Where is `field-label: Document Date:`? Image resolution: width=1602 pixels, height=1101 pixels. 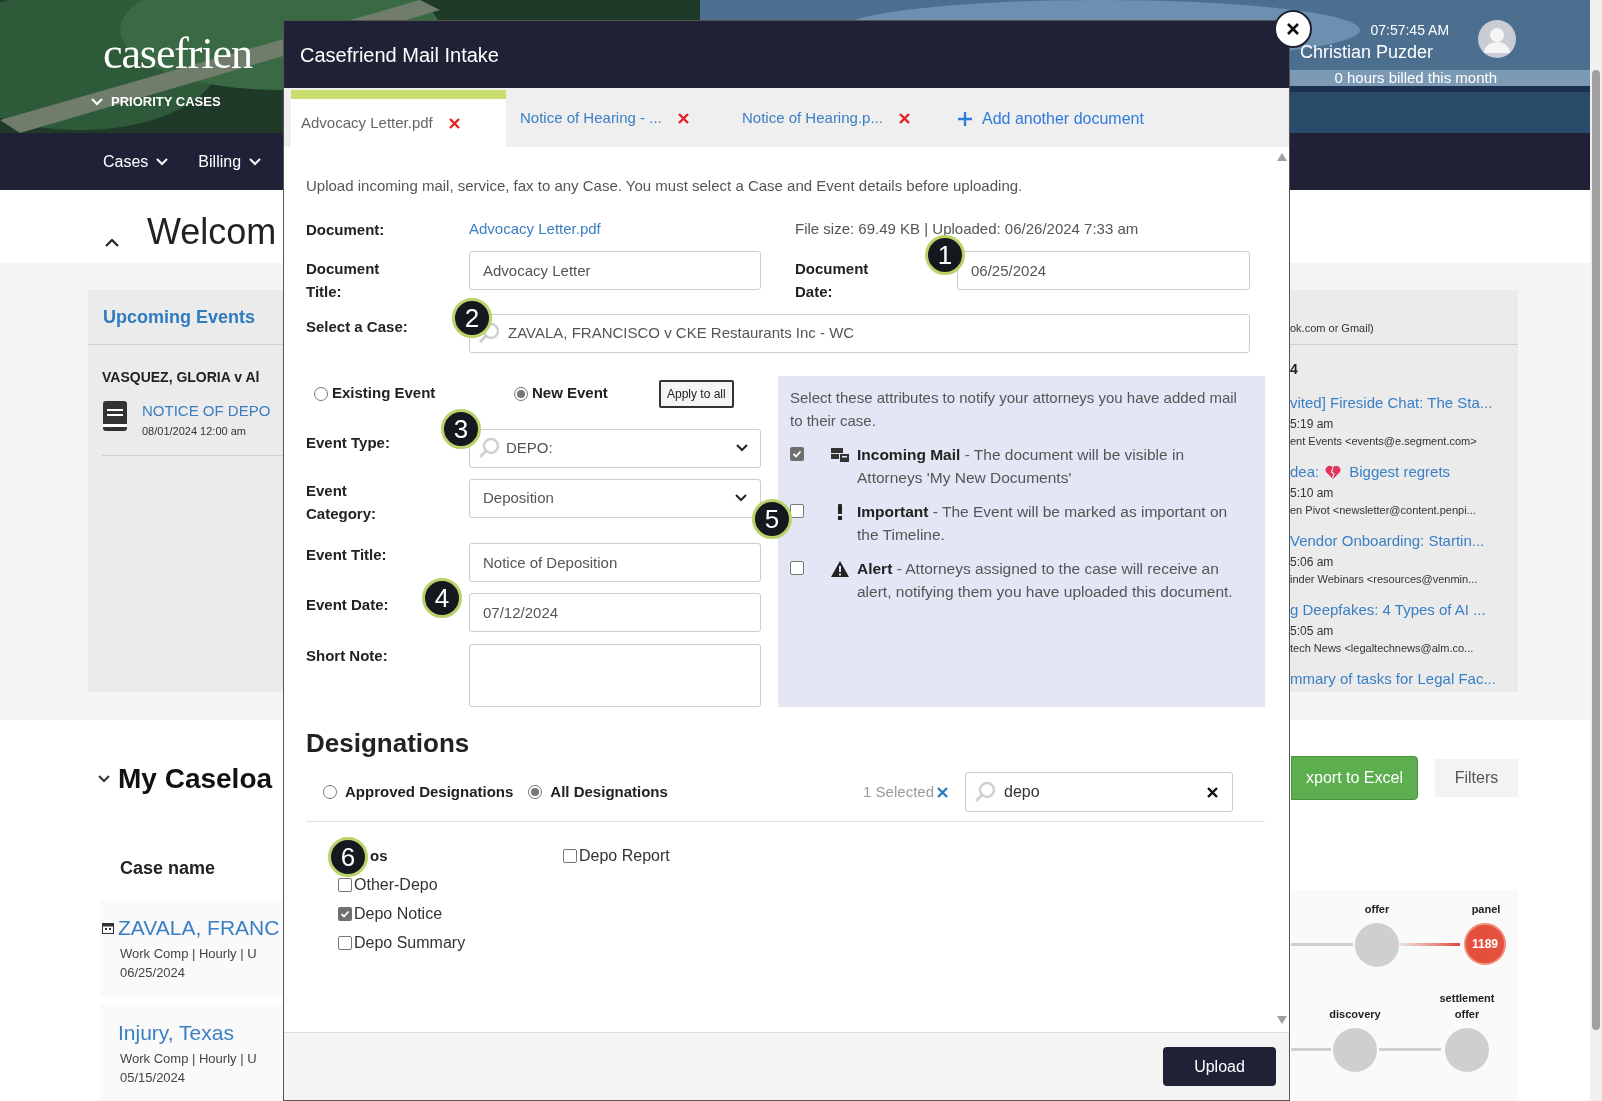
field-label: Document Date: is located at coordinates (832, 280).